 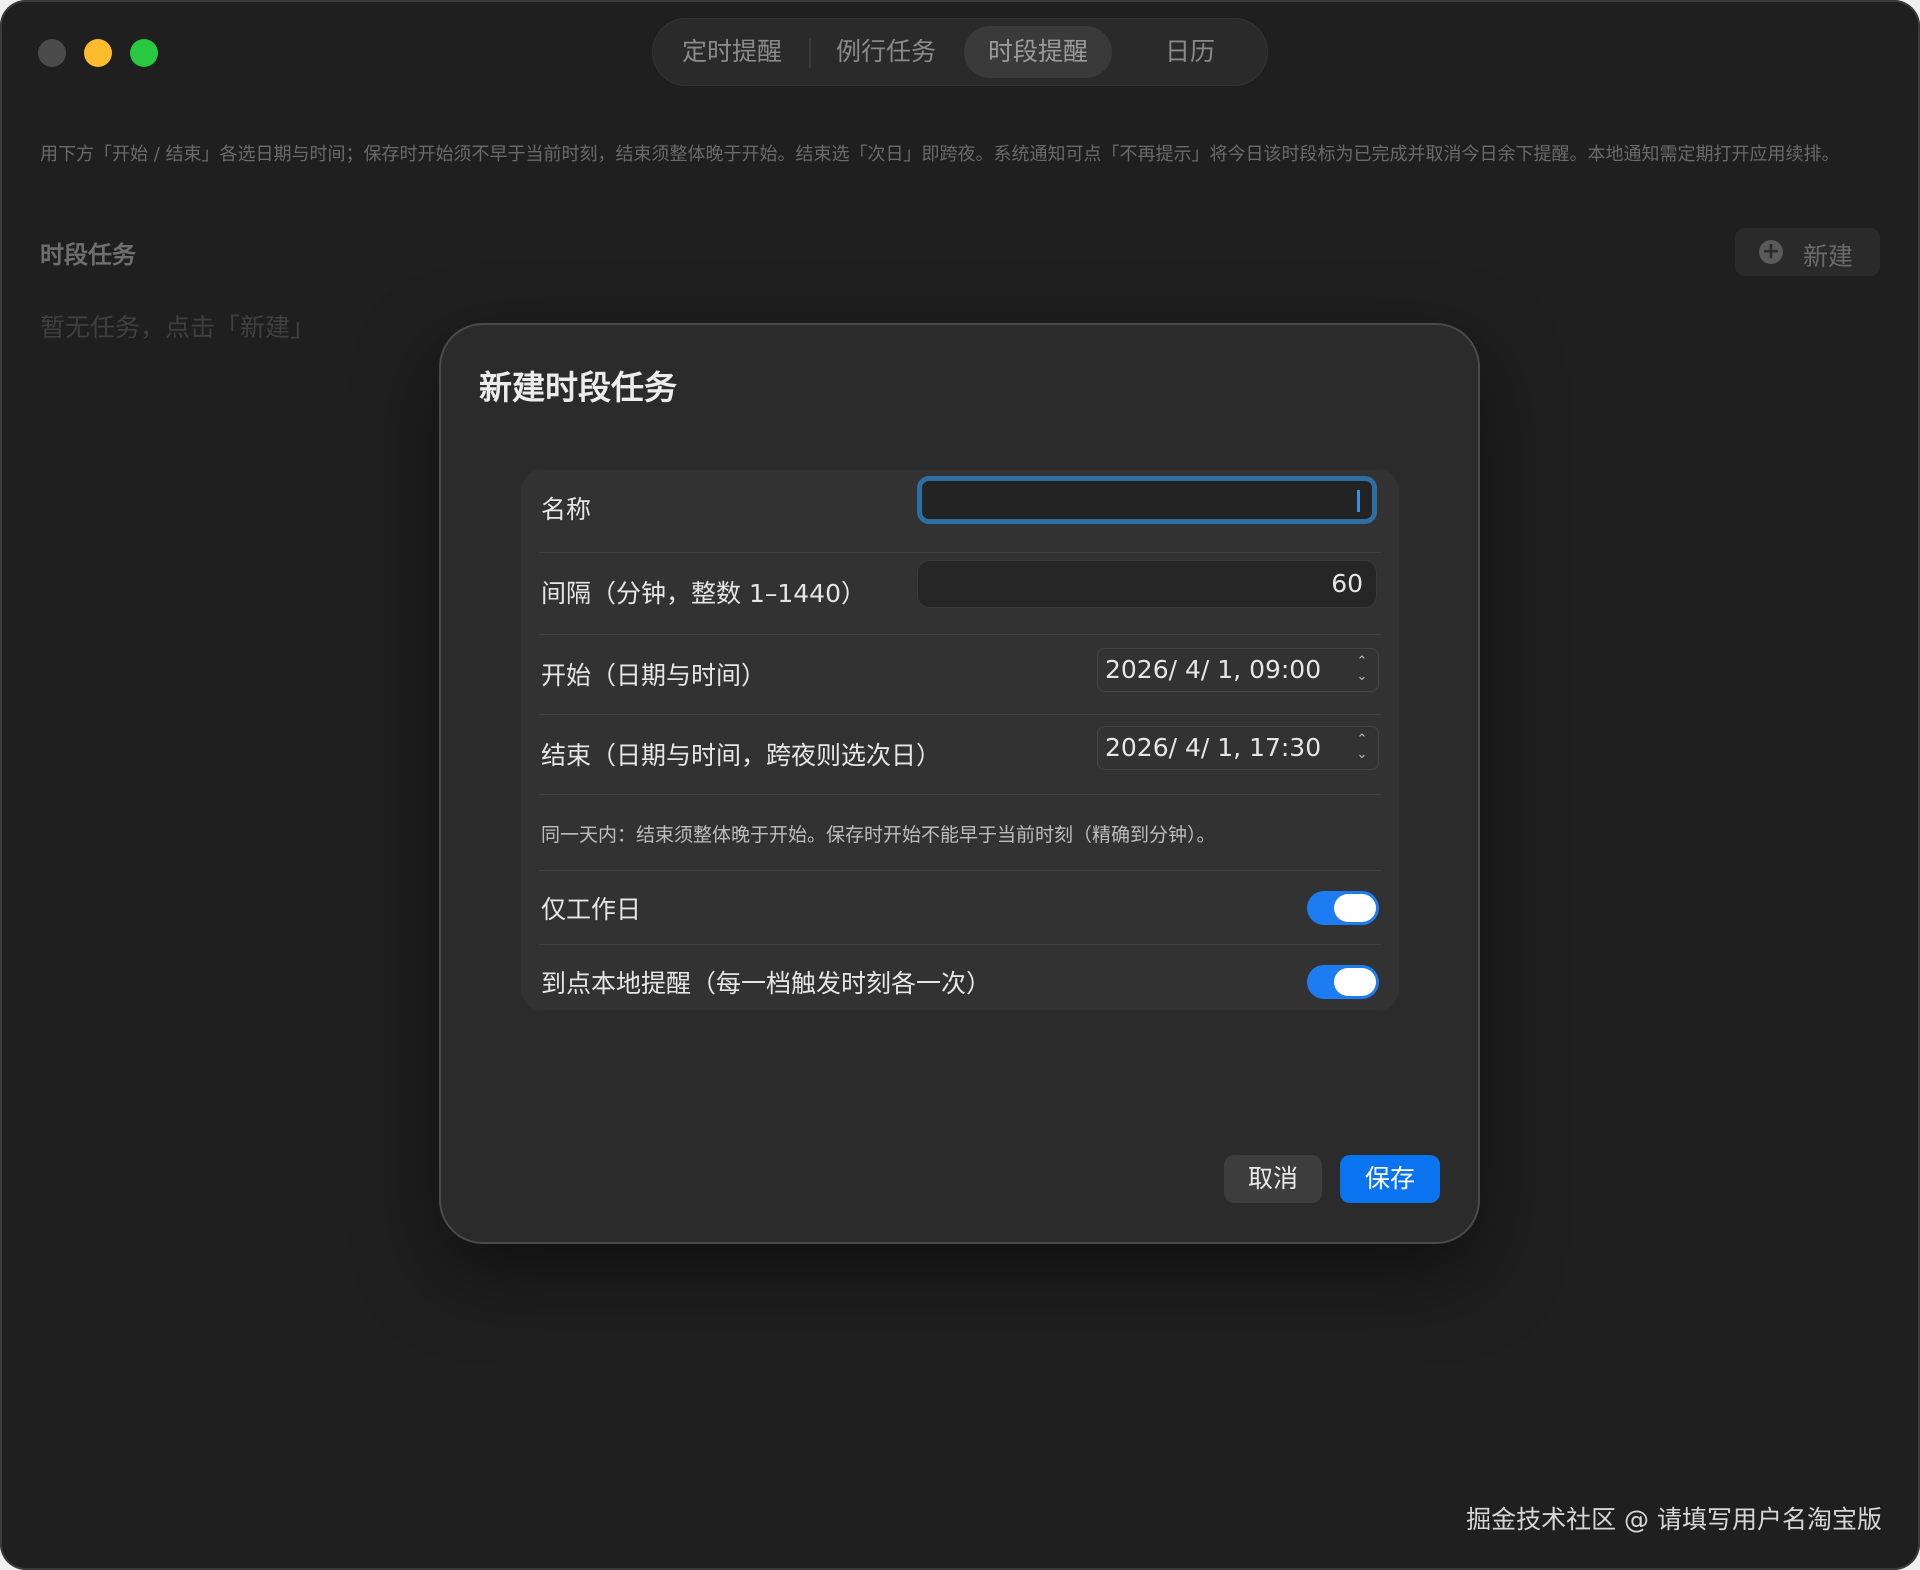 I want to click on end-row: 结束（日期与时间，跨夜则选次日） 2026/ 4/ 1, 17:30 ⌃ ⌄, so click(x=960, y=754).